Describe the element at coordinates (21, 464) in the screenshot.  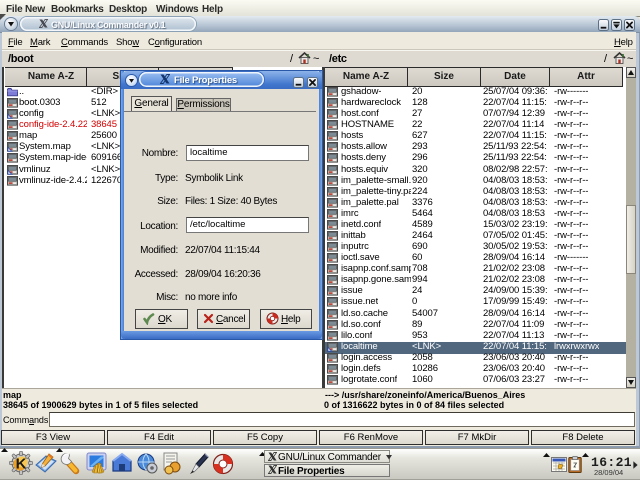
I see `svg-text: K` at that location.